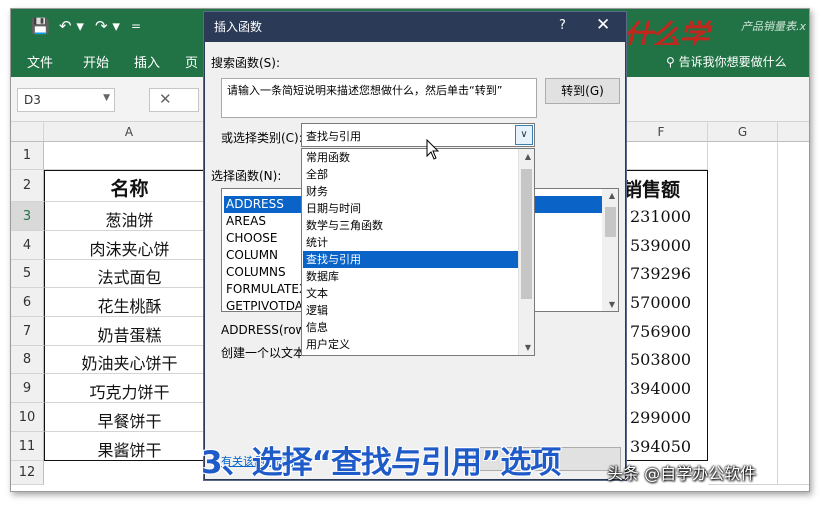 This screenshot has width=820, height=505. I want to click on row-header: 4, so click(27, 245).